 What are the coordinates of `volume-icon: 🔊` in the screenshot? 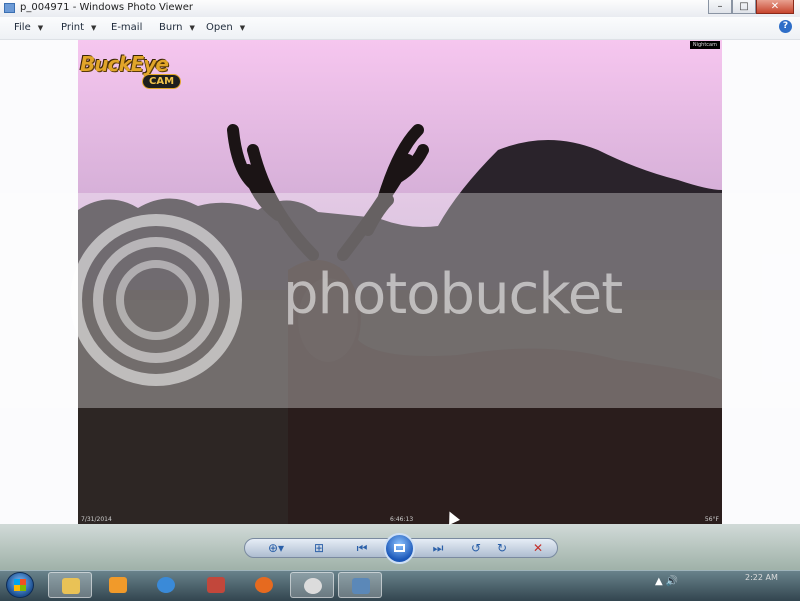 It's located at (672, 581).